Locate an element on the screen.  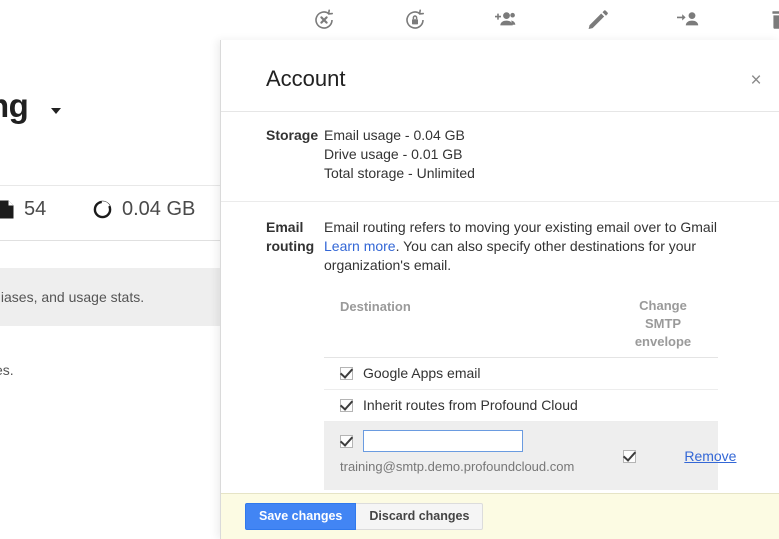
custom-smtp-cell is located at coordinates (629, 456).